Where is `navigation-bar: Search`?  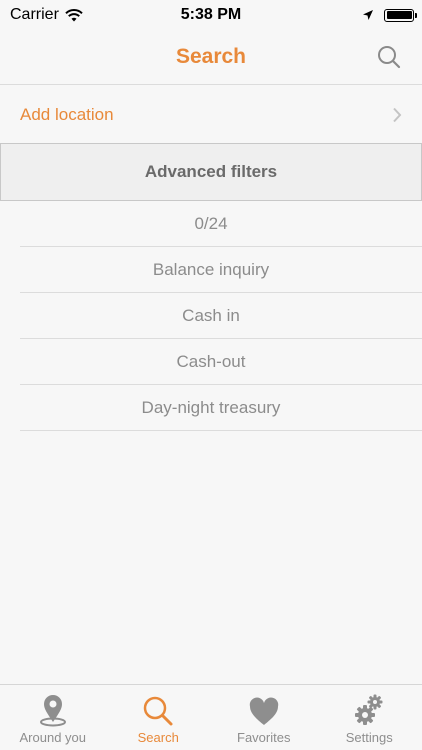
navigation-bar: Search is located at coordinates (211, 57).